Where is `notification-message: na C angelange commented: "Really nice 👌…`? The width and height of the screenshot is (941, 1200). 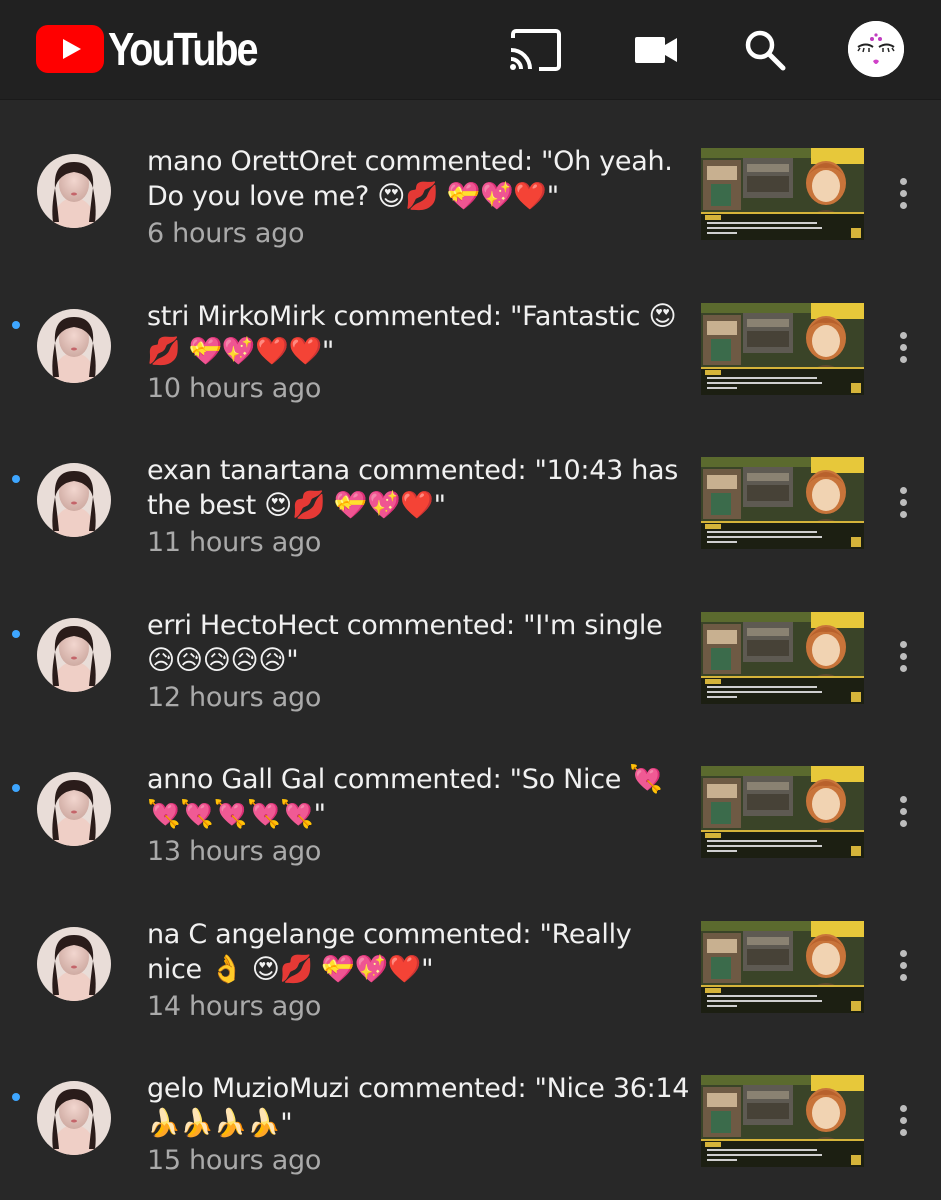
notification-message: na C angelange commented: "Really nice 👌… is located at coordinates (389, 951).